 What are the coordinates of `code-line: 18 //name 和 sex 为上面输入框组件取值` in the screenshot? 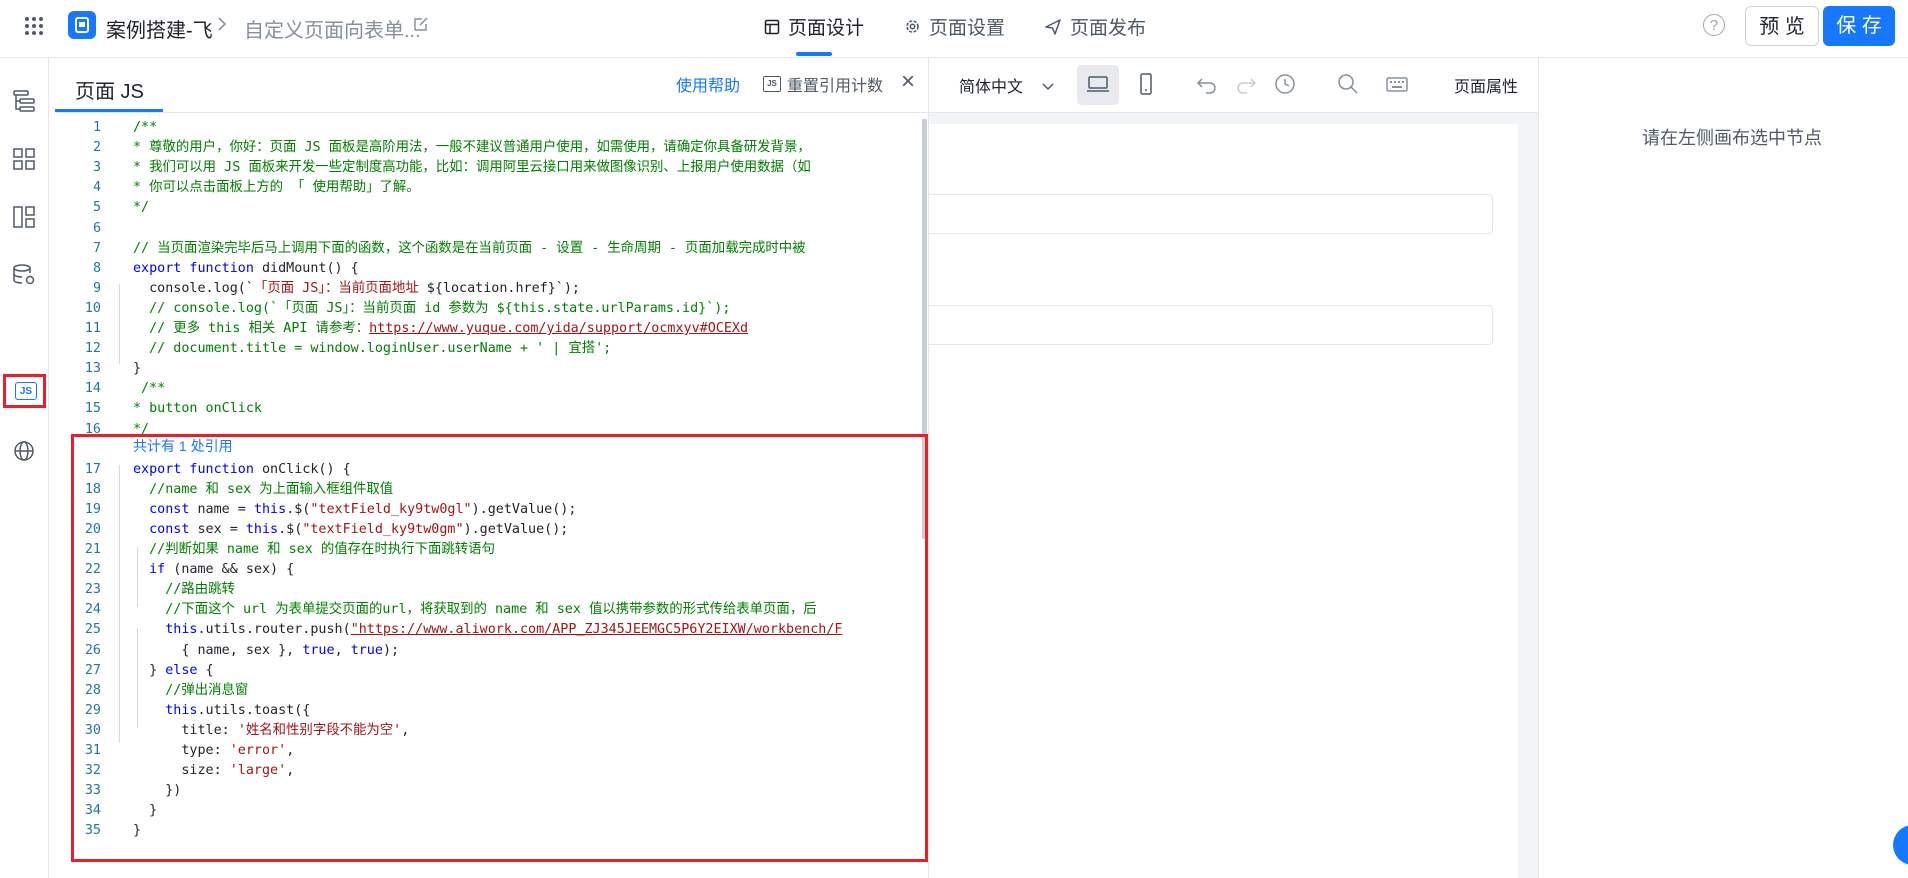 It's located at (491, 490).